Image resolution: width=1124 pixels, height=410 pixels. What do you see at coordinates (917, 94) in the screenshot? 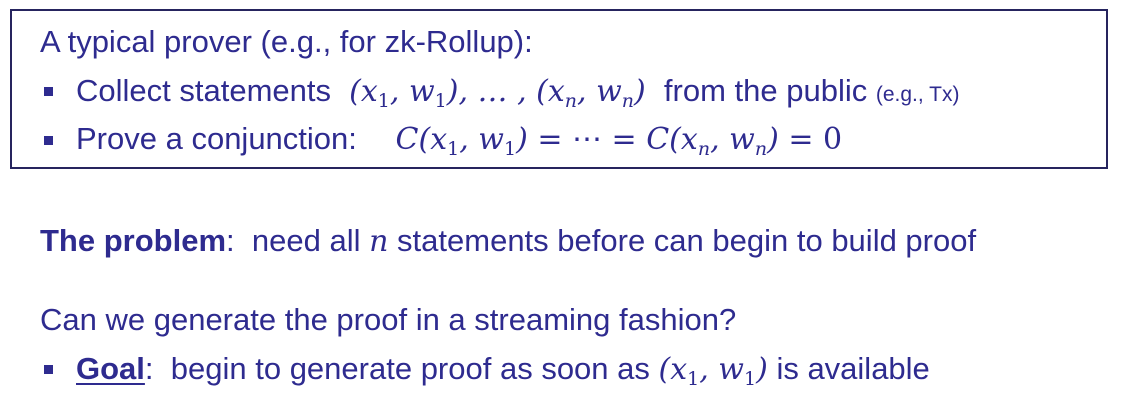
I see `bullet-collect-note: (e.g., Tx)` at bounding box center [917, 94].